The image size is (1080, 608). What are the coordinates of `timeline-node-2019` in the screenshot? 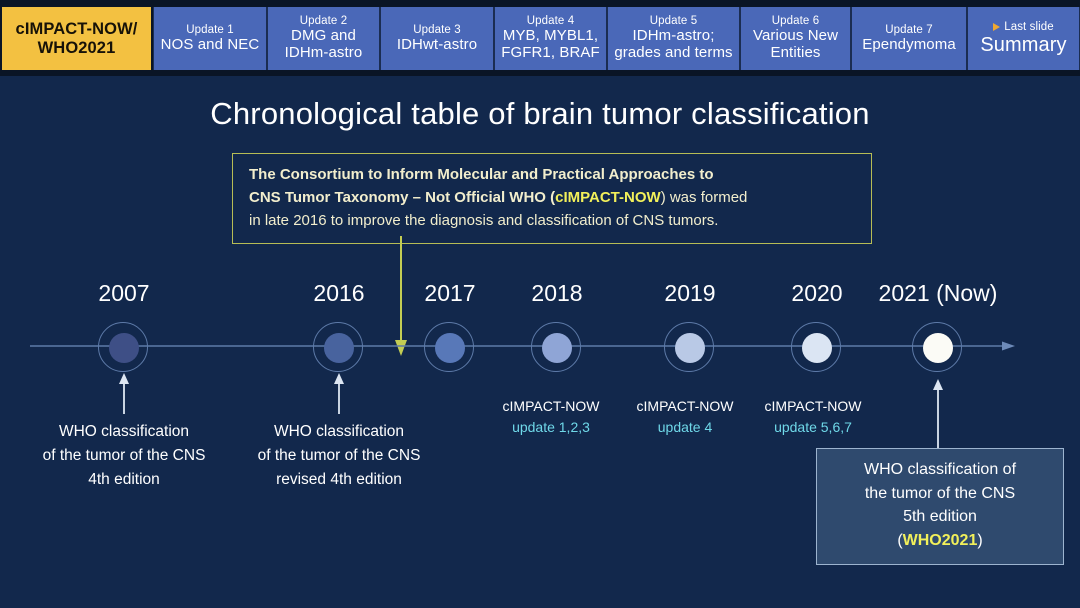 It's located at (690, 348).